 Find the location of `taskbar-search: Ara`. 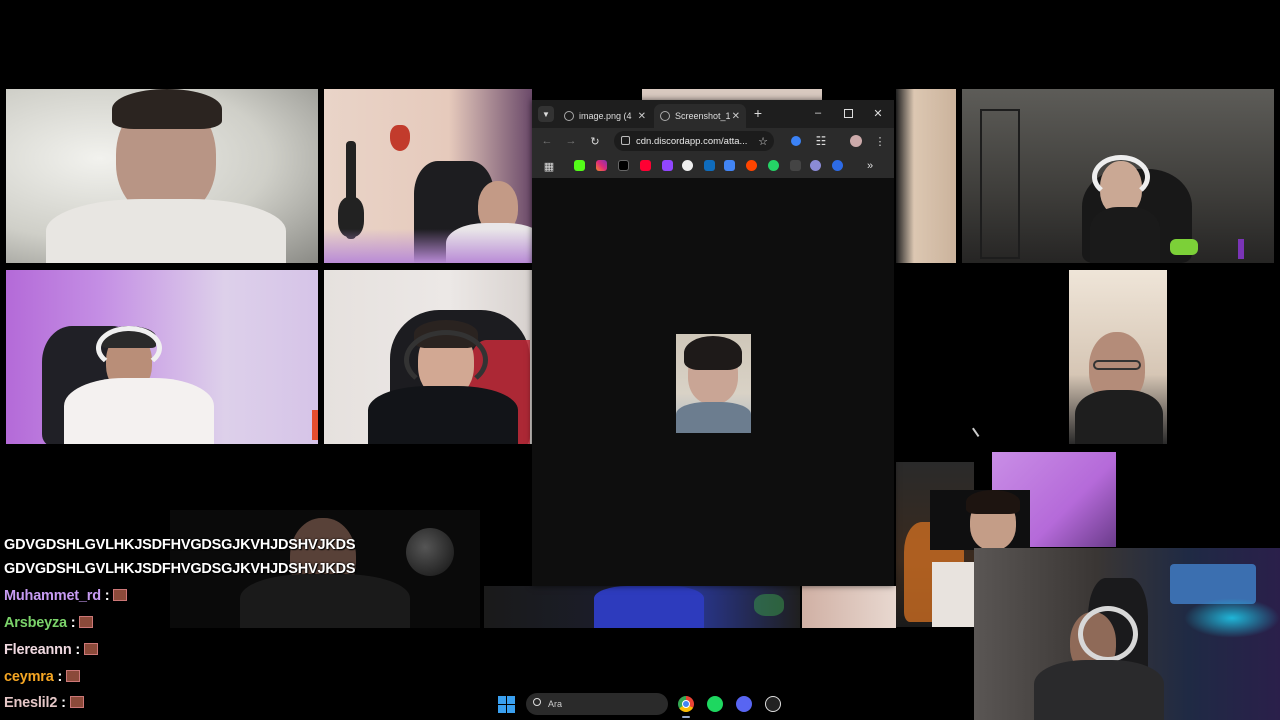

taskbar-search: Ara is located at coordinates (597, 704).